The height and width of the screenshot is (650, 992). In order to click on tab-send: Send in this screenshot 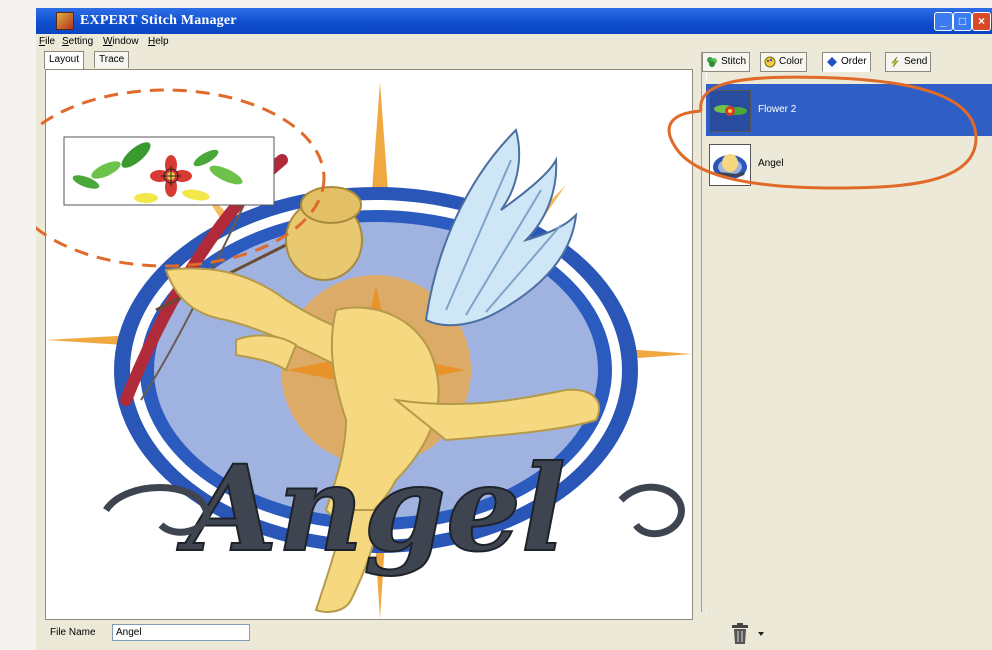, I will do `click(908, 62)`.